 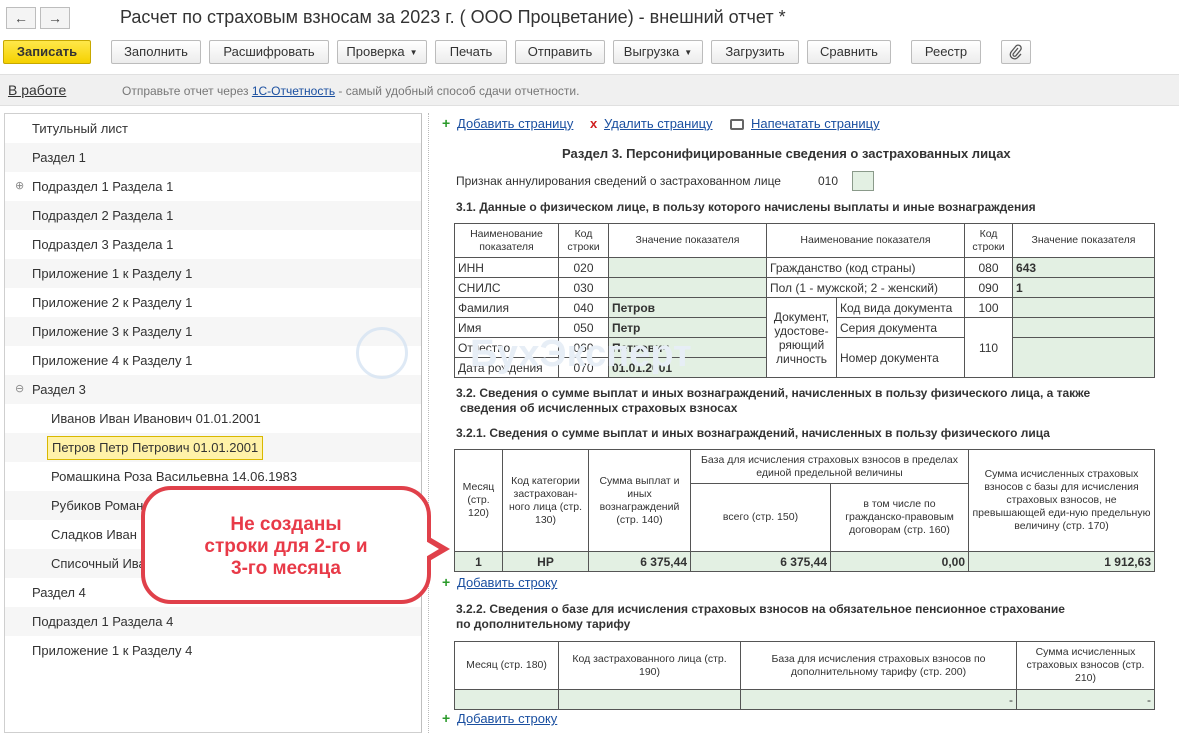 What do you see at coordinates (863, 181) in the screenshot?
I see `annul-checkbox` at bounding box center [863, 181].